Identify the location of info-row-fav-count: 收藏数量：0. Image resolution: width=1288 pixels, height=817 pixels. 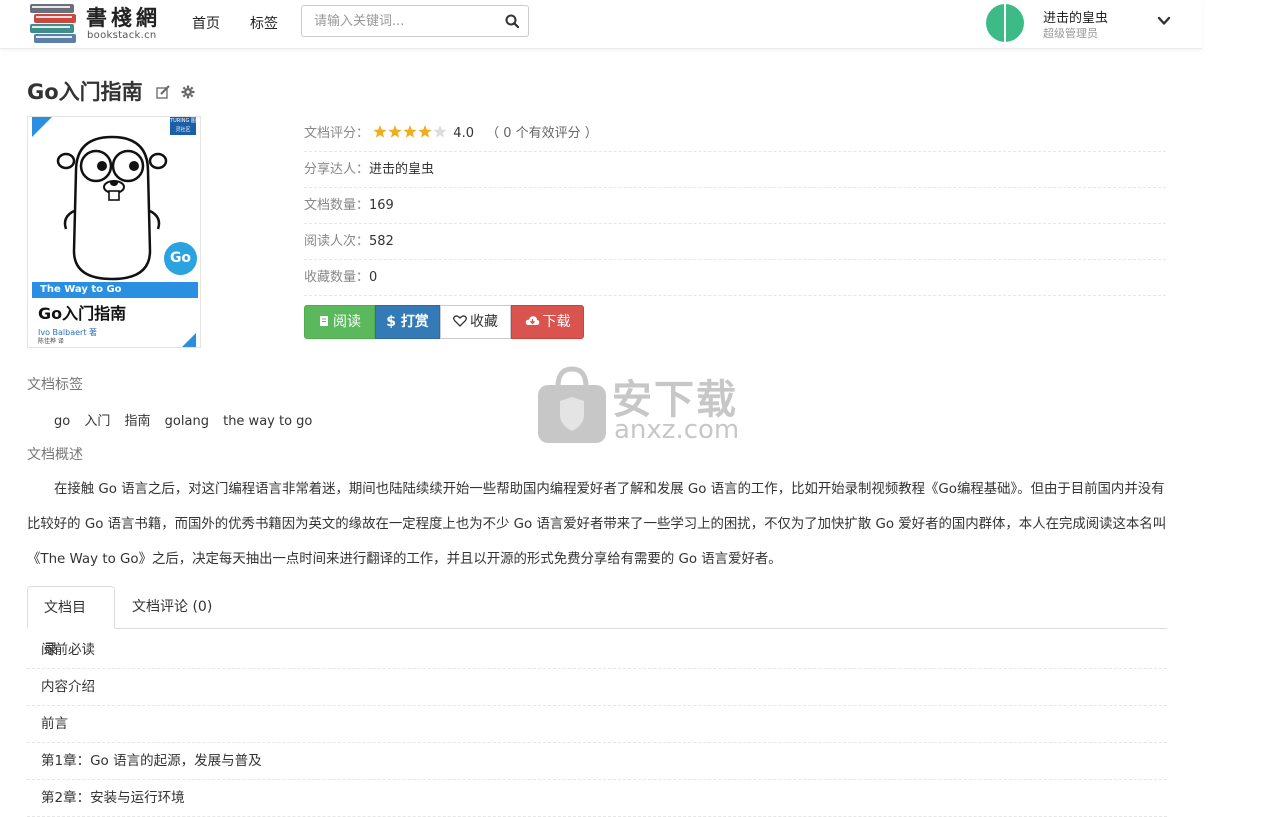
(735, 278).